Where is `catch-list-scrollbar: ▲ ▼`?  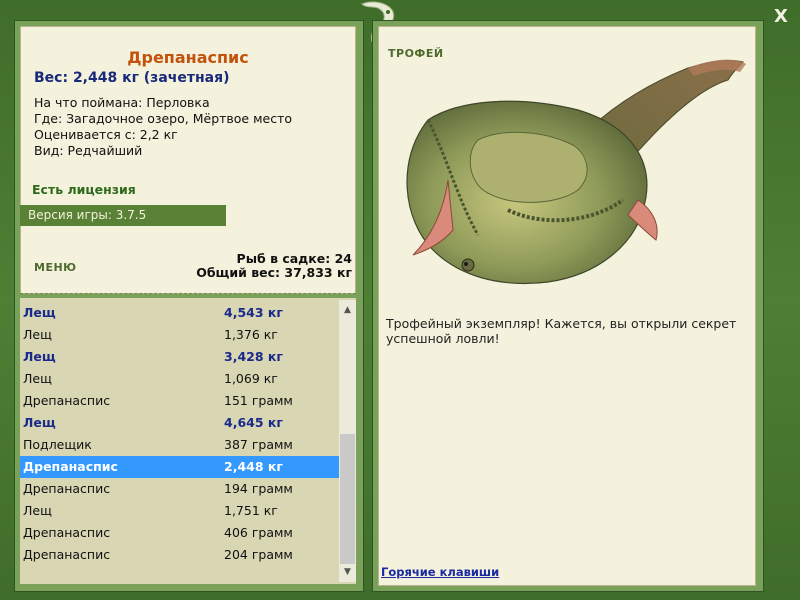 catch-list-scrollbar: ▲ ▼ is located at coordinates (347, 441).